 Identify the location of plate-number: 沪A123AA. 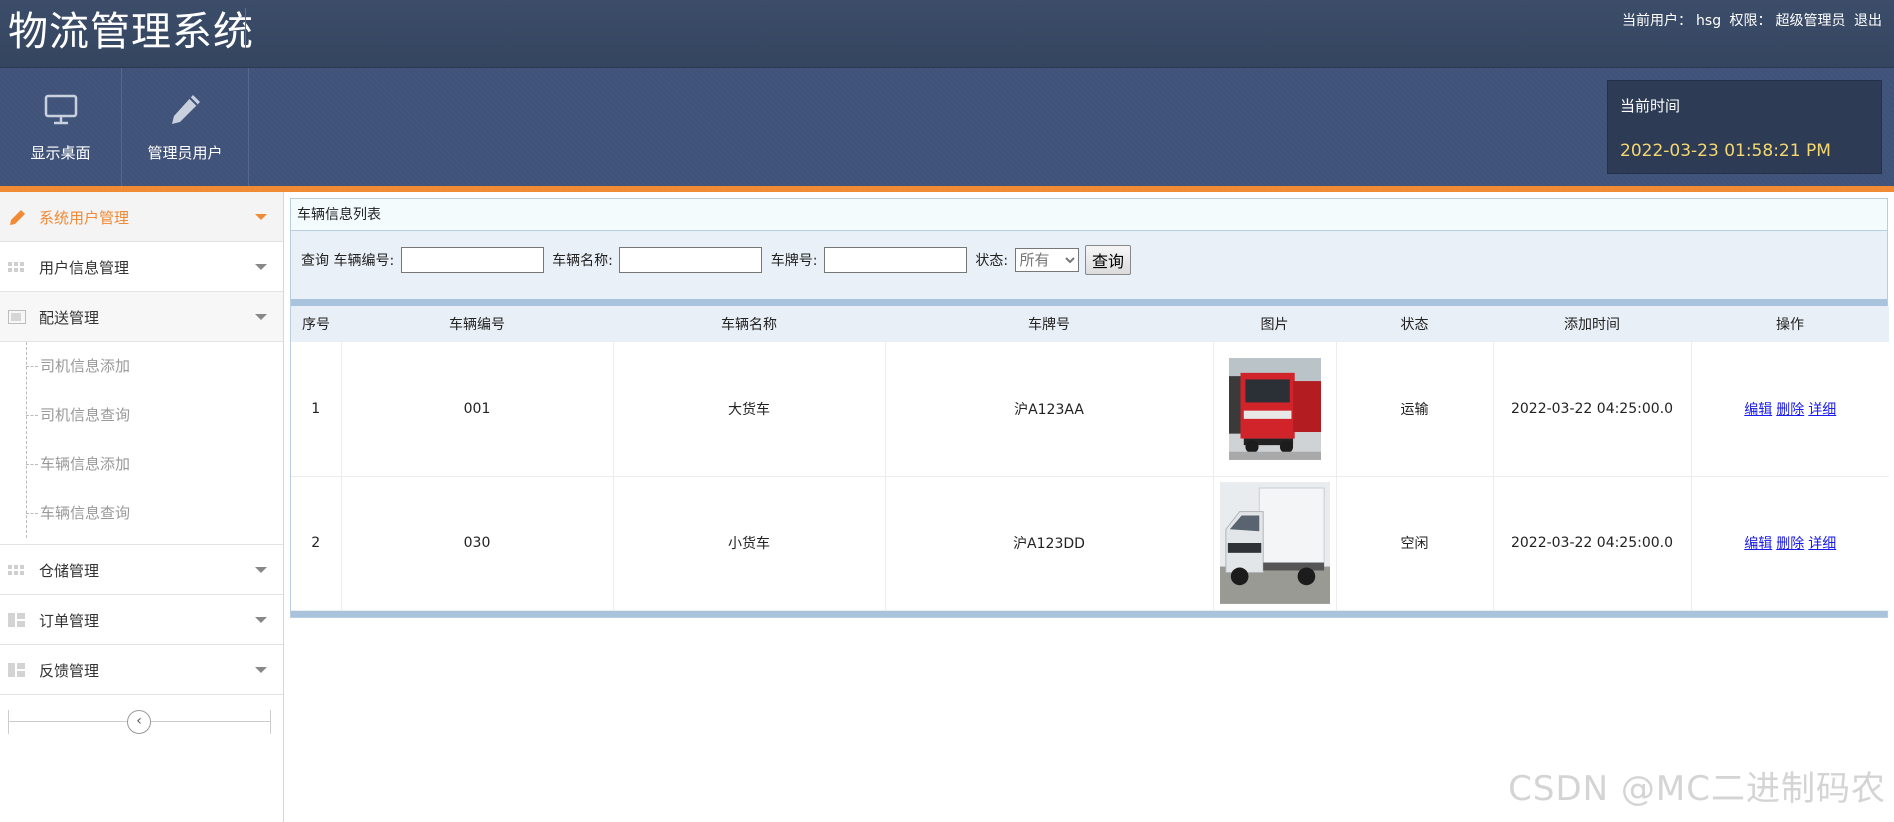
(1049, 409).